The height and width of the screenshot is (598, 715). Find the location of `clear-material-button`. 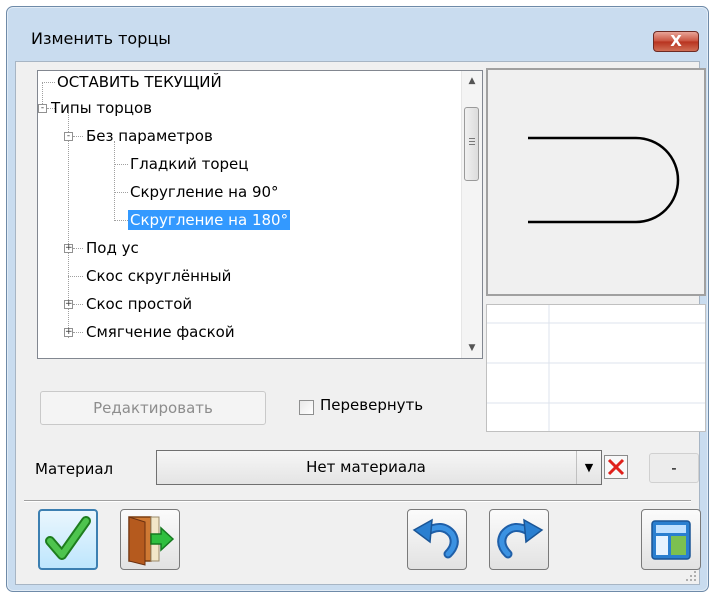

clear-material-button is located at coordinates (616, 467).